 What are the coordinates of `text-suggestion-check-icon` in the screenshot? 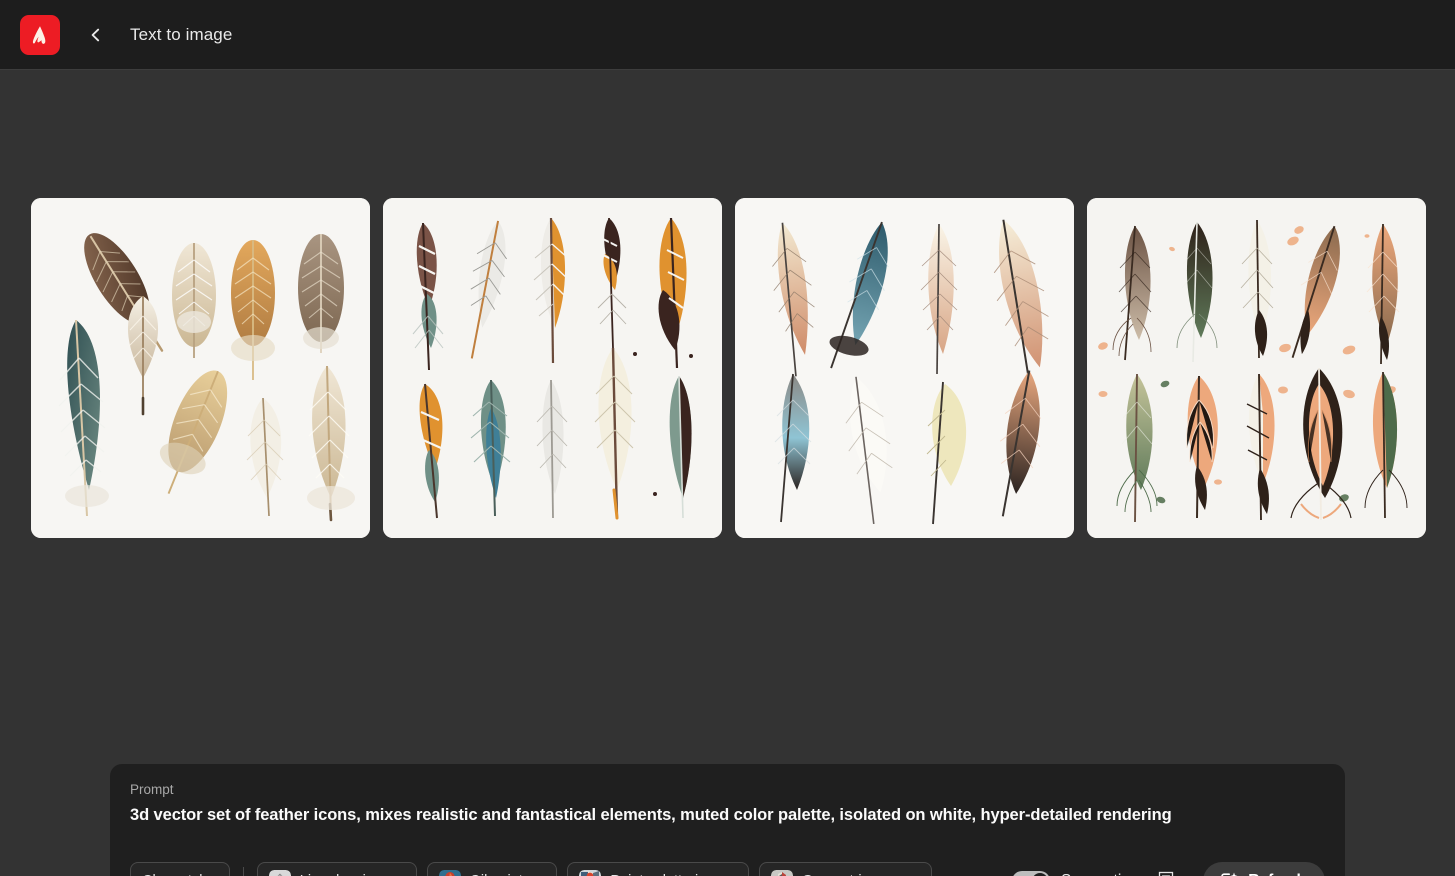 It's located at (1168, 873).